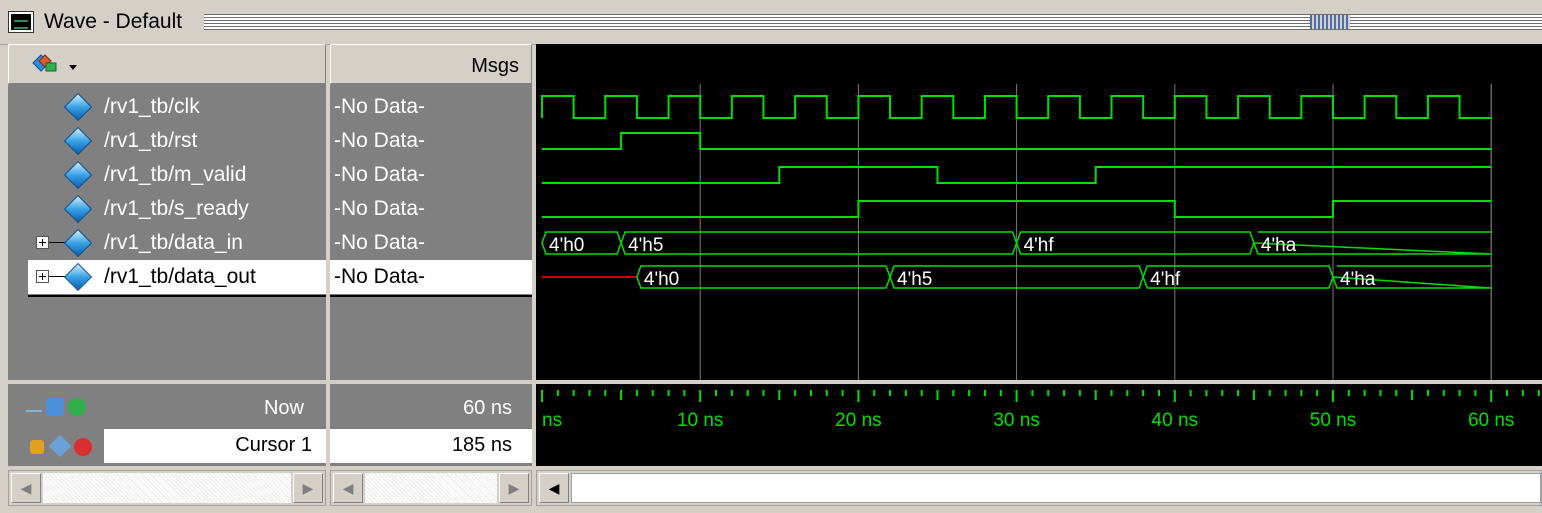  Describe the element at coordinates (175, 174) in the screenshot. I see `signal-name: /rv1_tb/m_valid` at that location.